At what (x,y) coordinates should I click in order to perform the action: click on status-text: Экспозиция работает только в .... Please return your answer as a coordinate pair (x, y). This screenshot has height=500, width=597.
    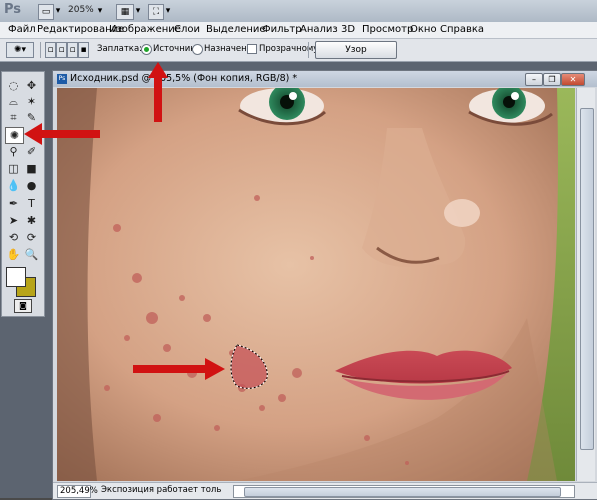
    Looking at the image, I should click on (161, 490).